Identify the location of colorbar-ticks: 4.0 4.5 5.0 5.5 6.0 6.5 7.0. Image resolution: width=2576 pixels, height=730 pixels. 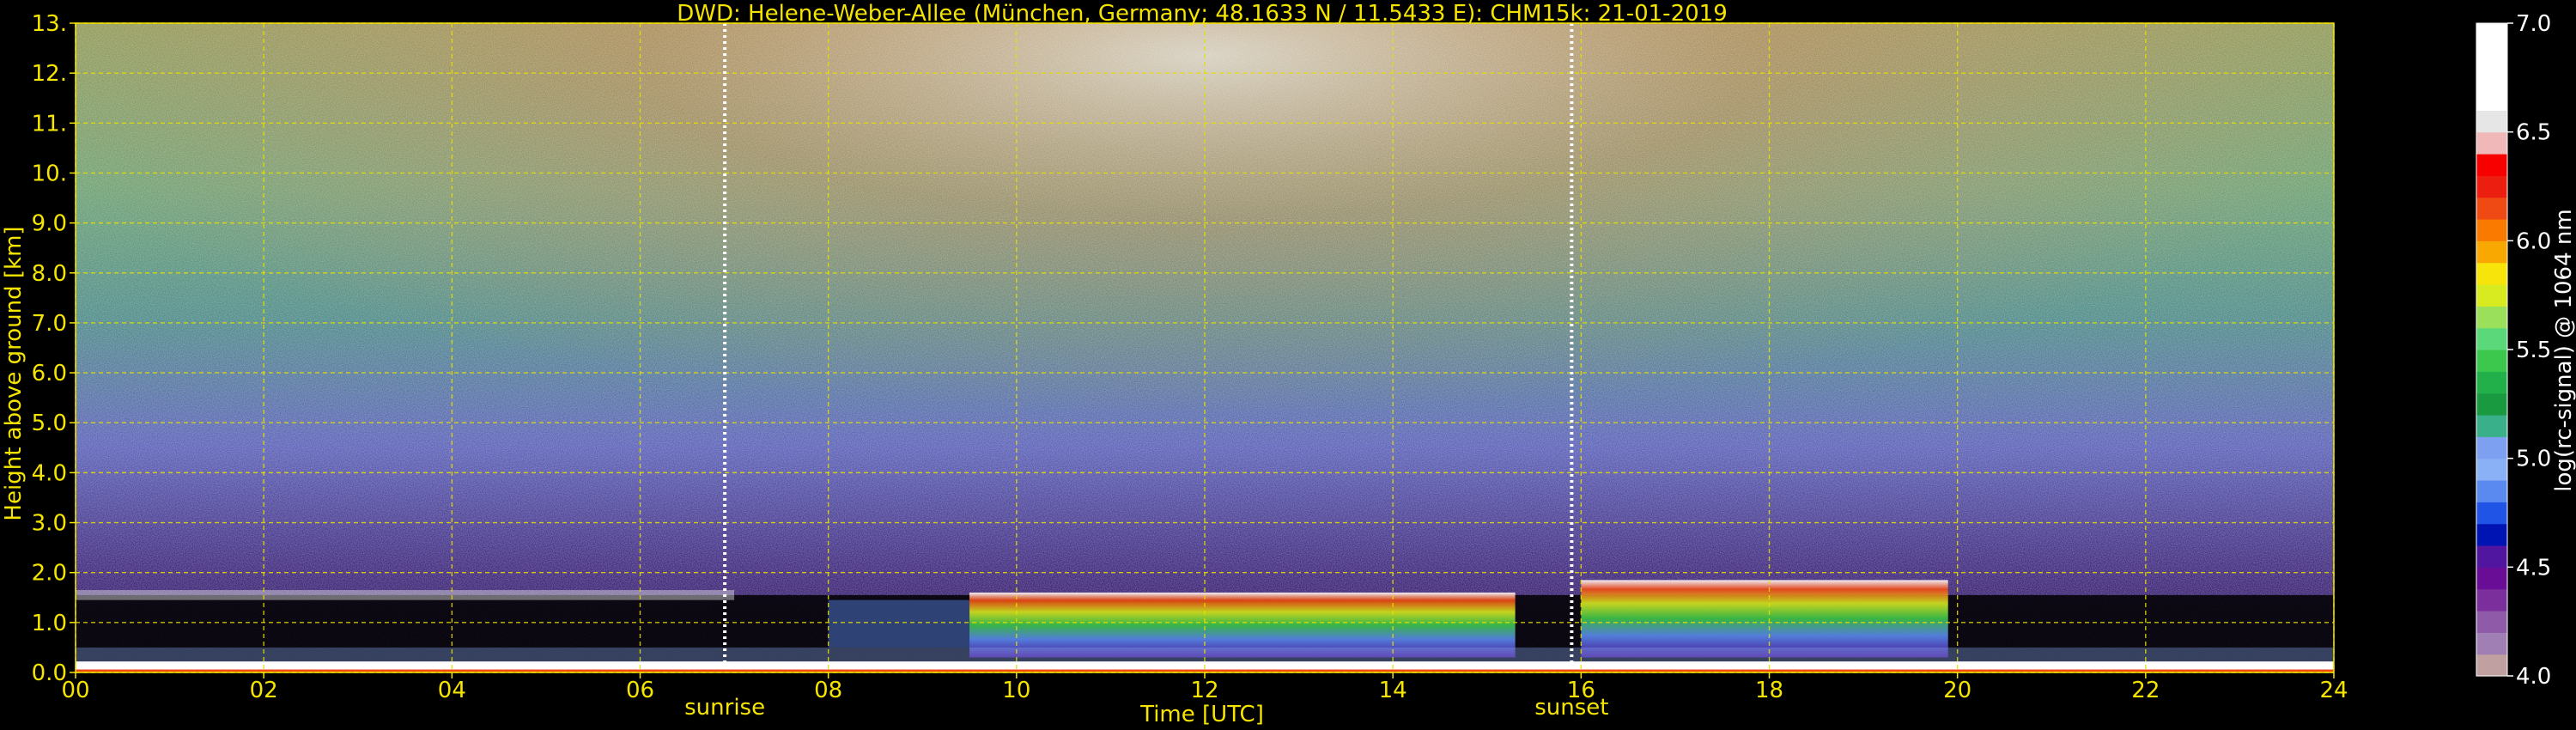
(2529, 350).